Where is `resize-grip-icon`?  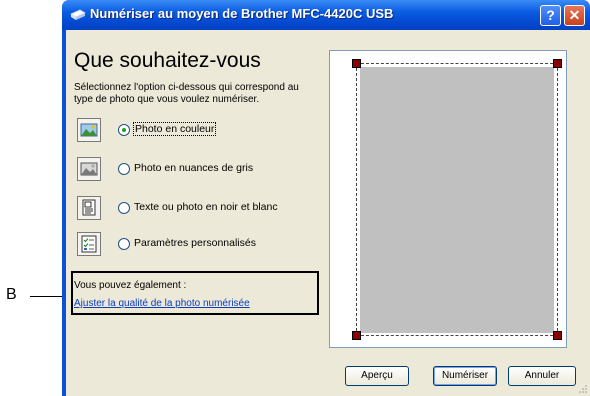
resize-grip-icon is located at coordinates (583, 389).